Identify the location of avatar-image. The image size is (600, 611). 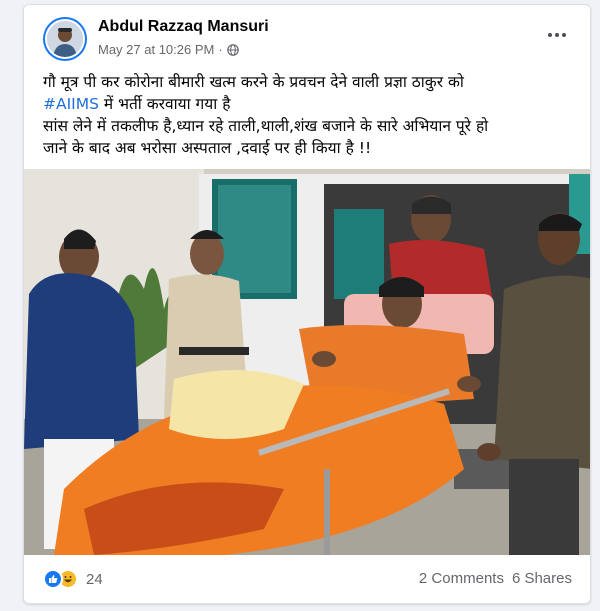
(65, 39).